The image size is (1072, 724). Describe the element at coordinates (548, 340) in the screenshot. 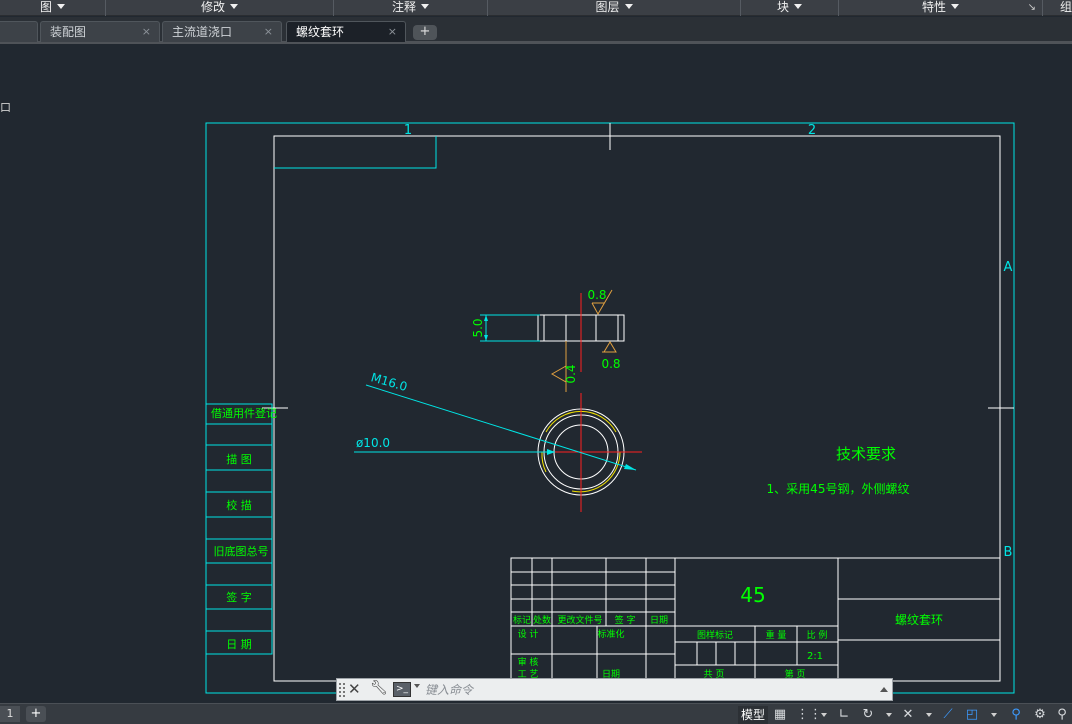

I see `side-view: 5.0 0.8 0.8 0.4` at that location.